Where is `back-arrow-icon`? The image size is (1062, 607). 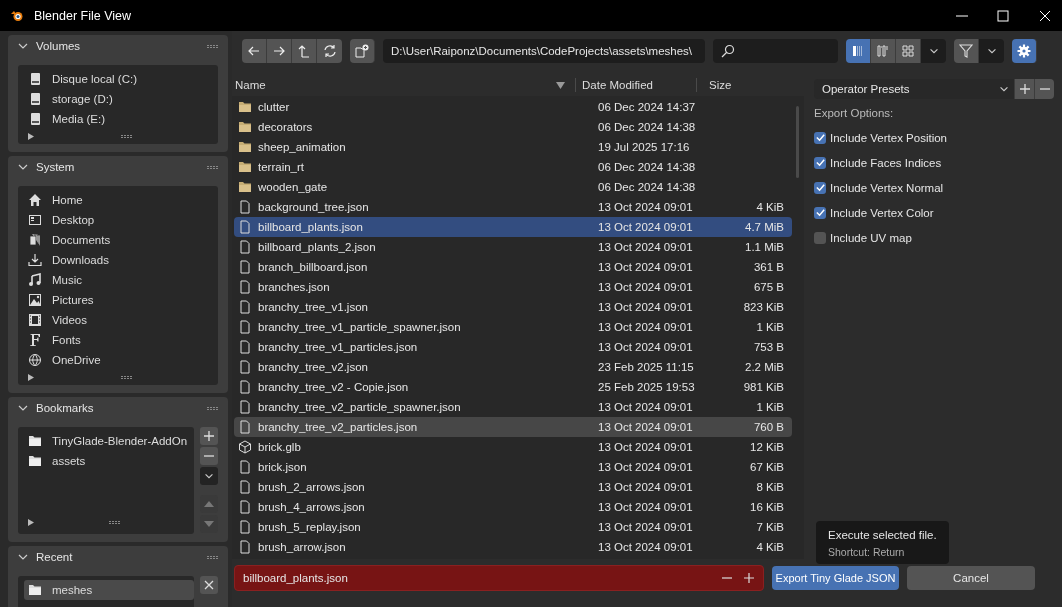
back-arrow-icon is located at coordinates (254, 51).